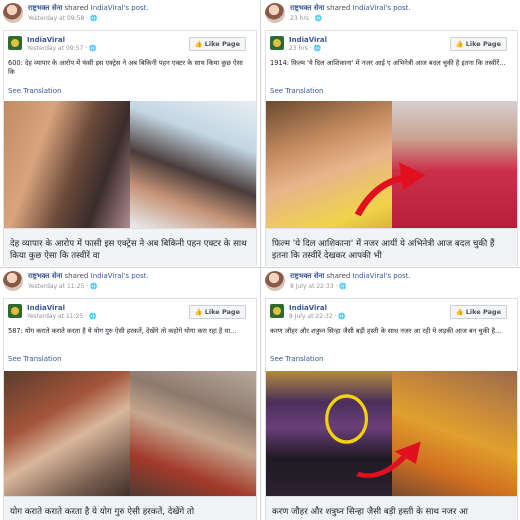  What do you see at coordinates (260, 267) in the screenshot?
I see `horizontal-divider` at bounding box center [260, 267].